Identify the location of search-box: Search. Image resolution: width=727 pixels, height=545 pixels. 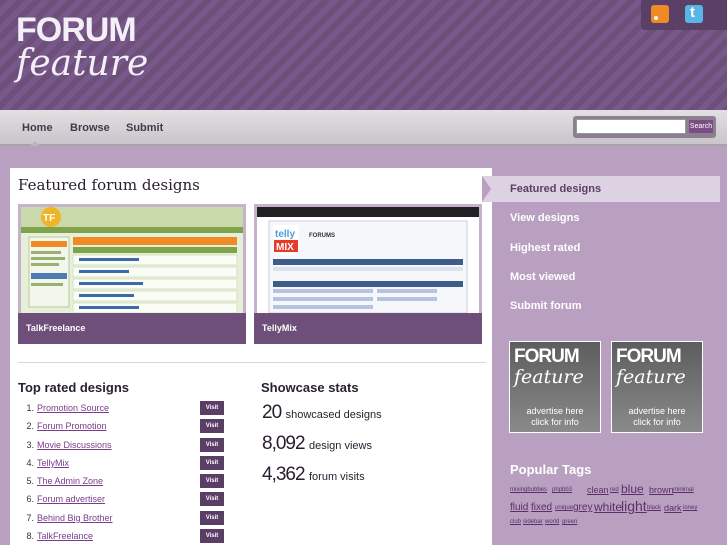
(644, 127).